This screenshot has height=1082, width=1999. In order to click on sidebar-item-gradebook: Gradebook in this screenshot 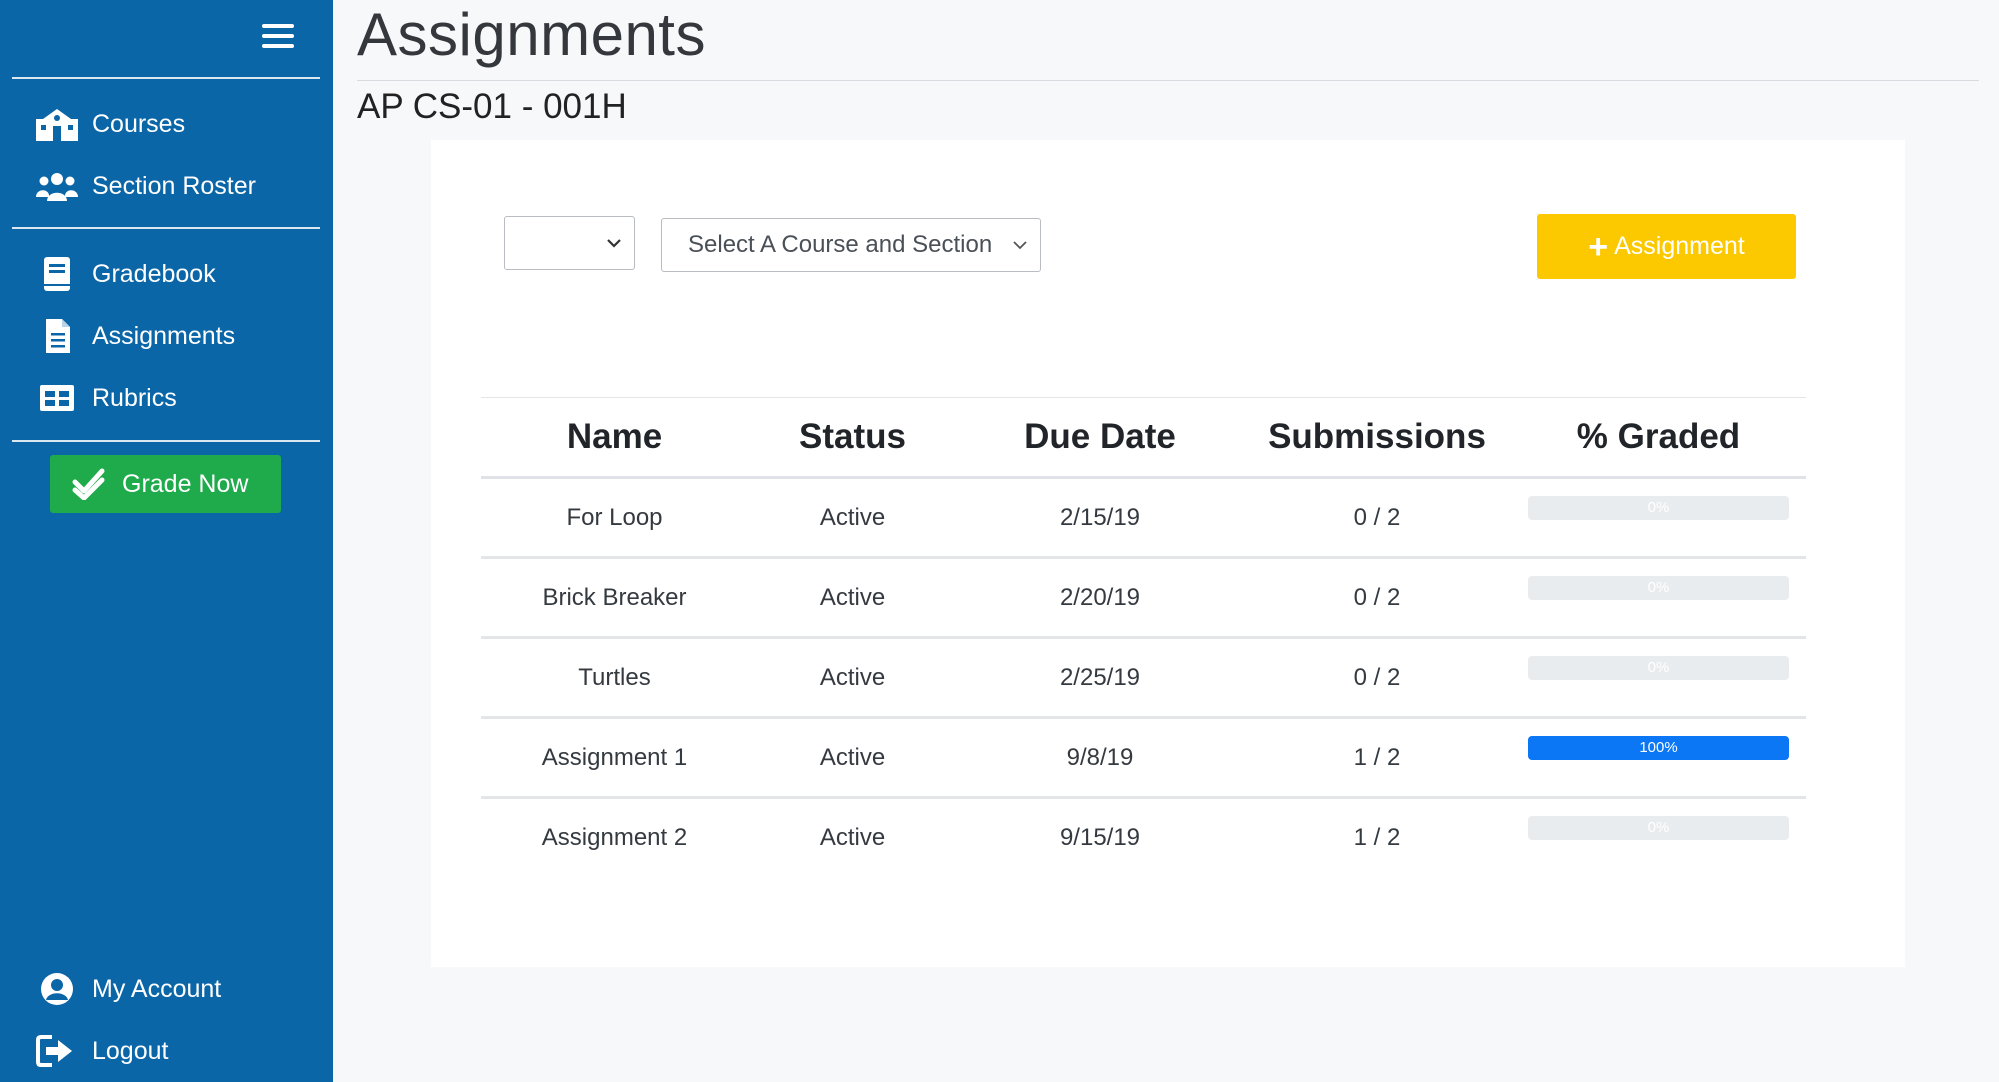, I will do `click(126, 274)`.